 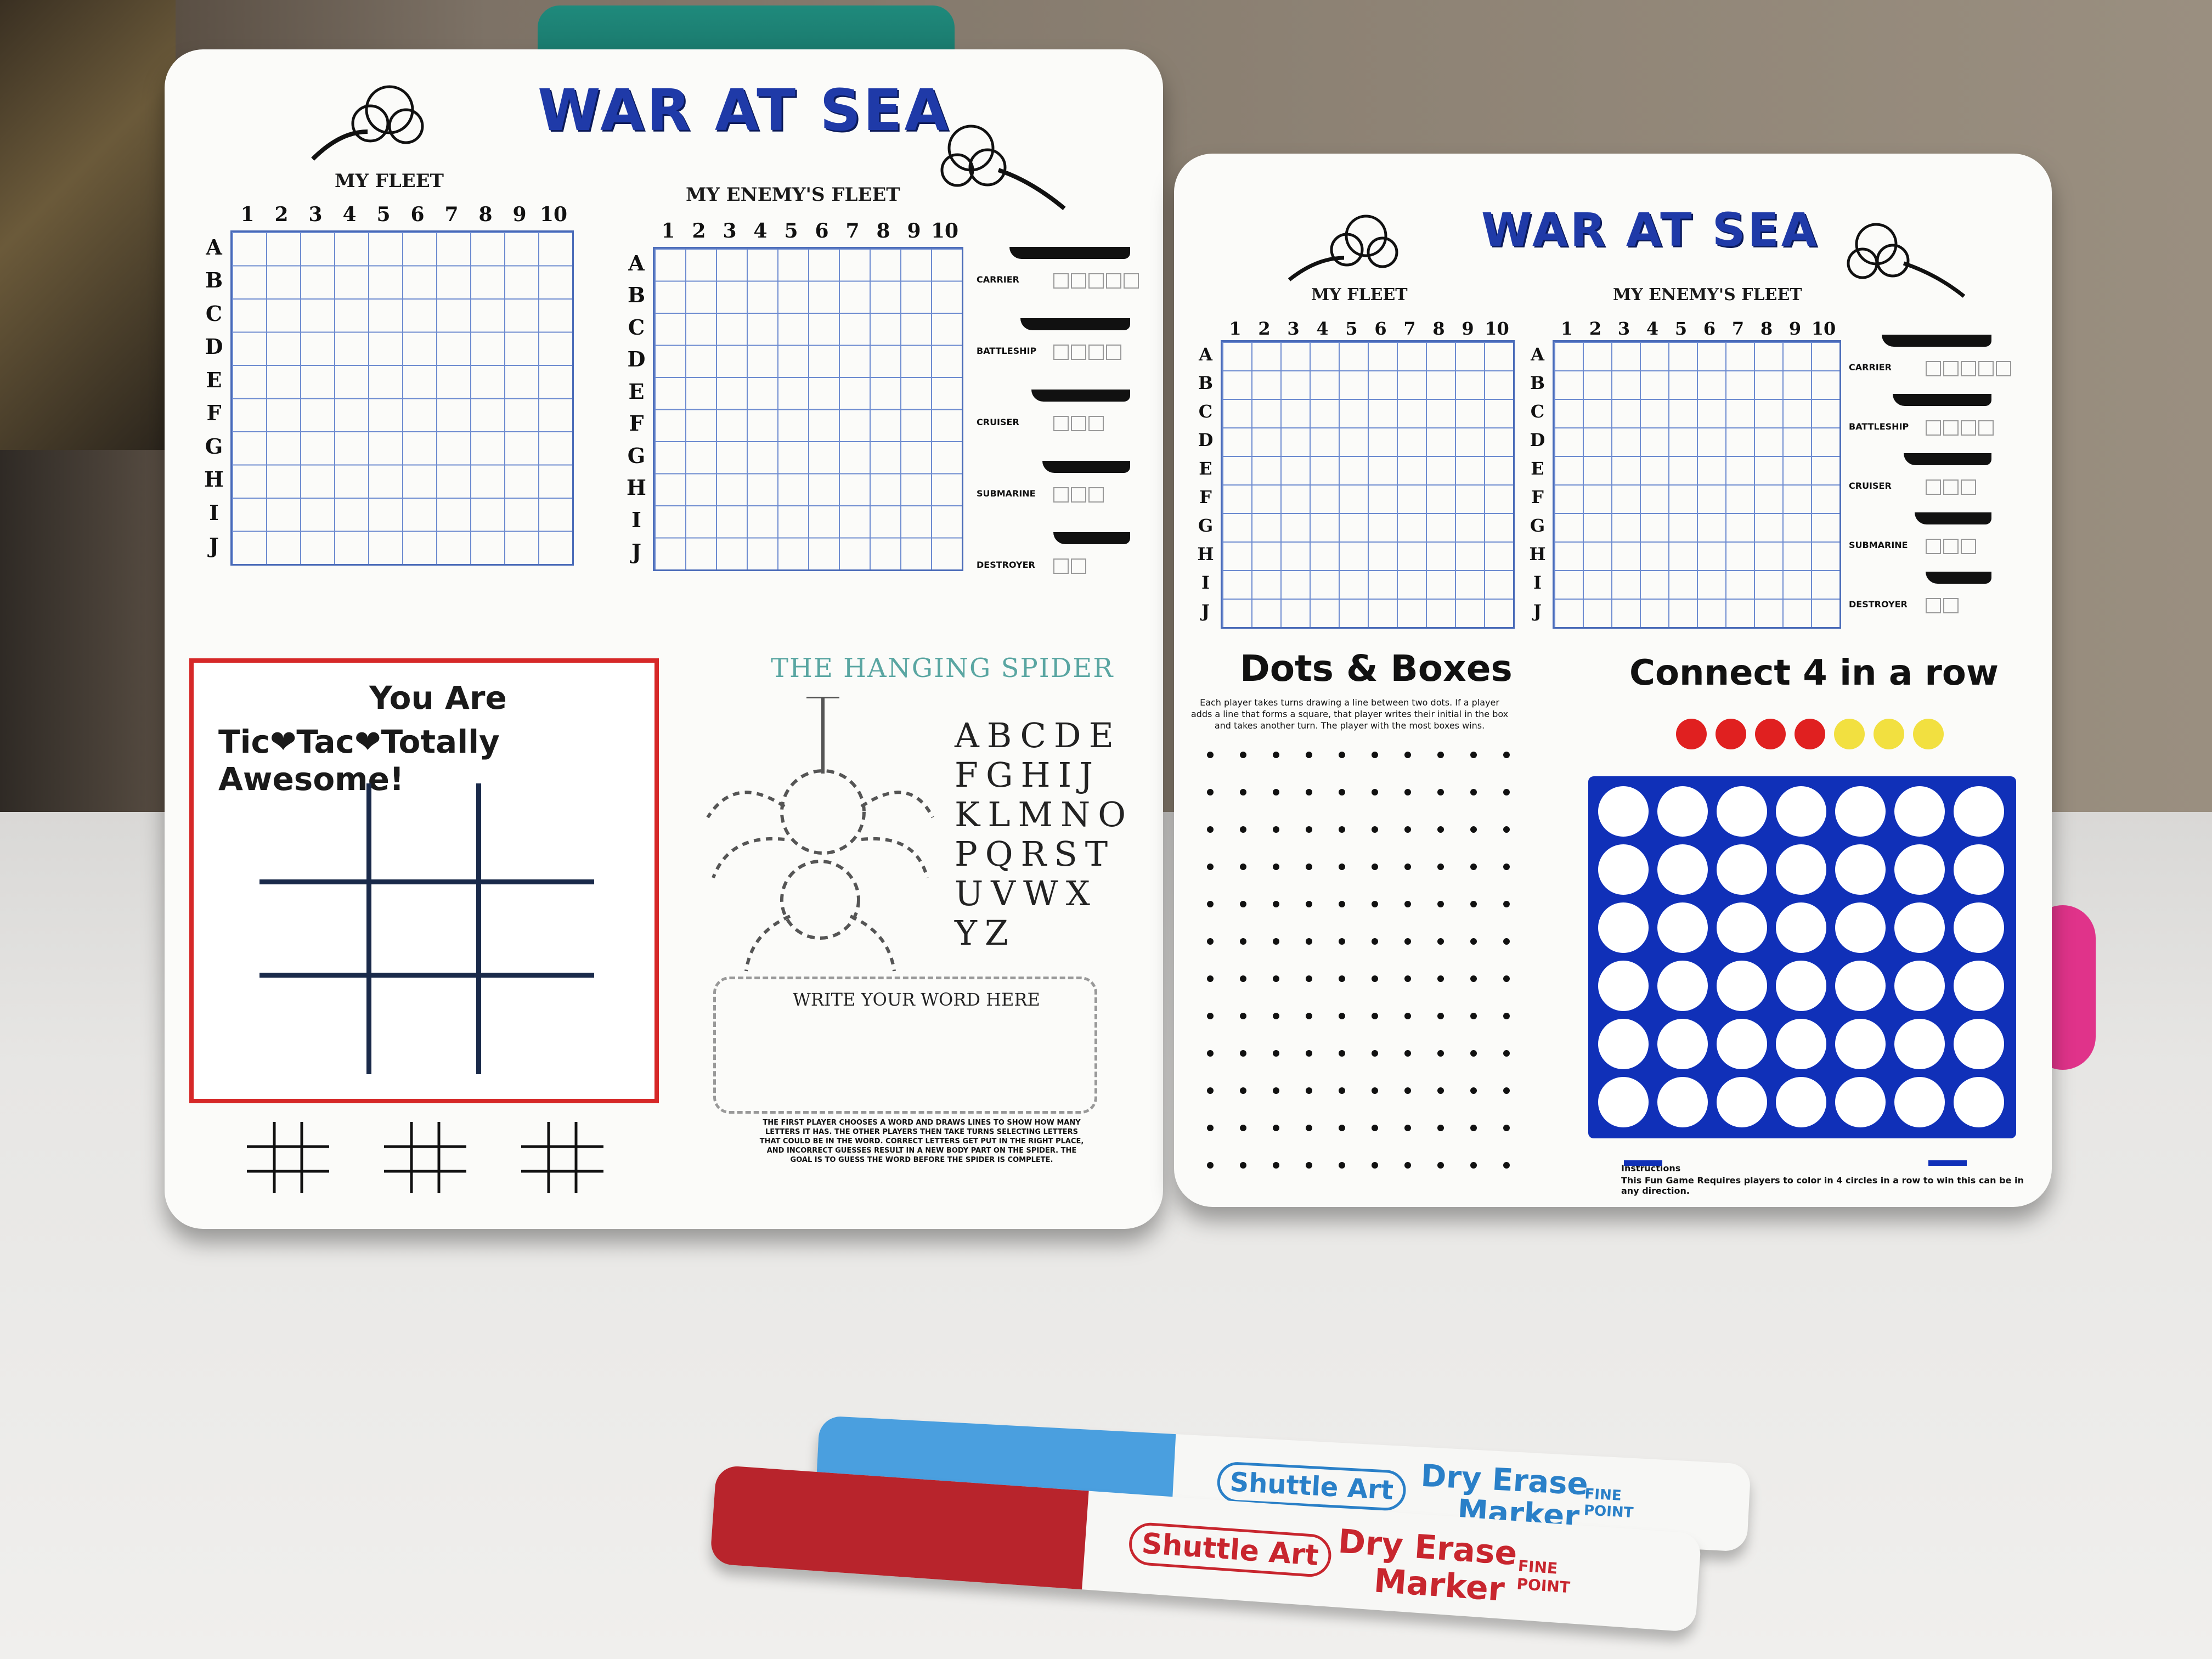 What do you see at coordinates (426, 928) in the screenshot?
I see `tic-tac-toe-grid` at bounding box center [426, 928].